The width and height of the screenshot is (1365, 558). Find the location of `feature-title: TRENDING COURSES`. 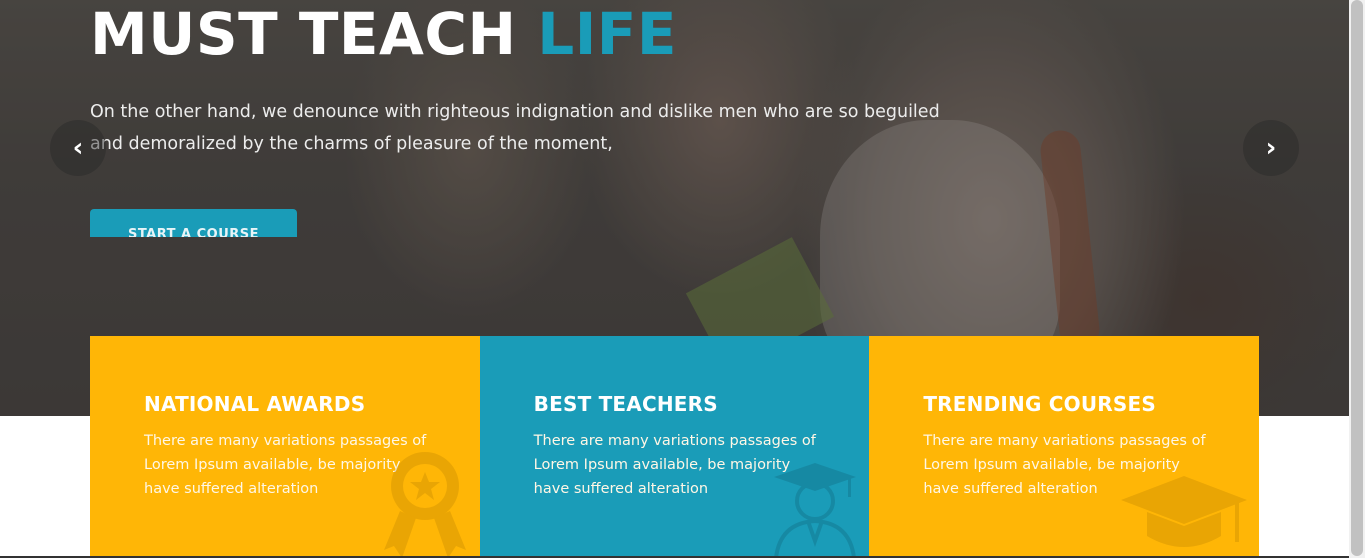

feature-title: TRENDING COURSES is located at coordinates (1039, 404).